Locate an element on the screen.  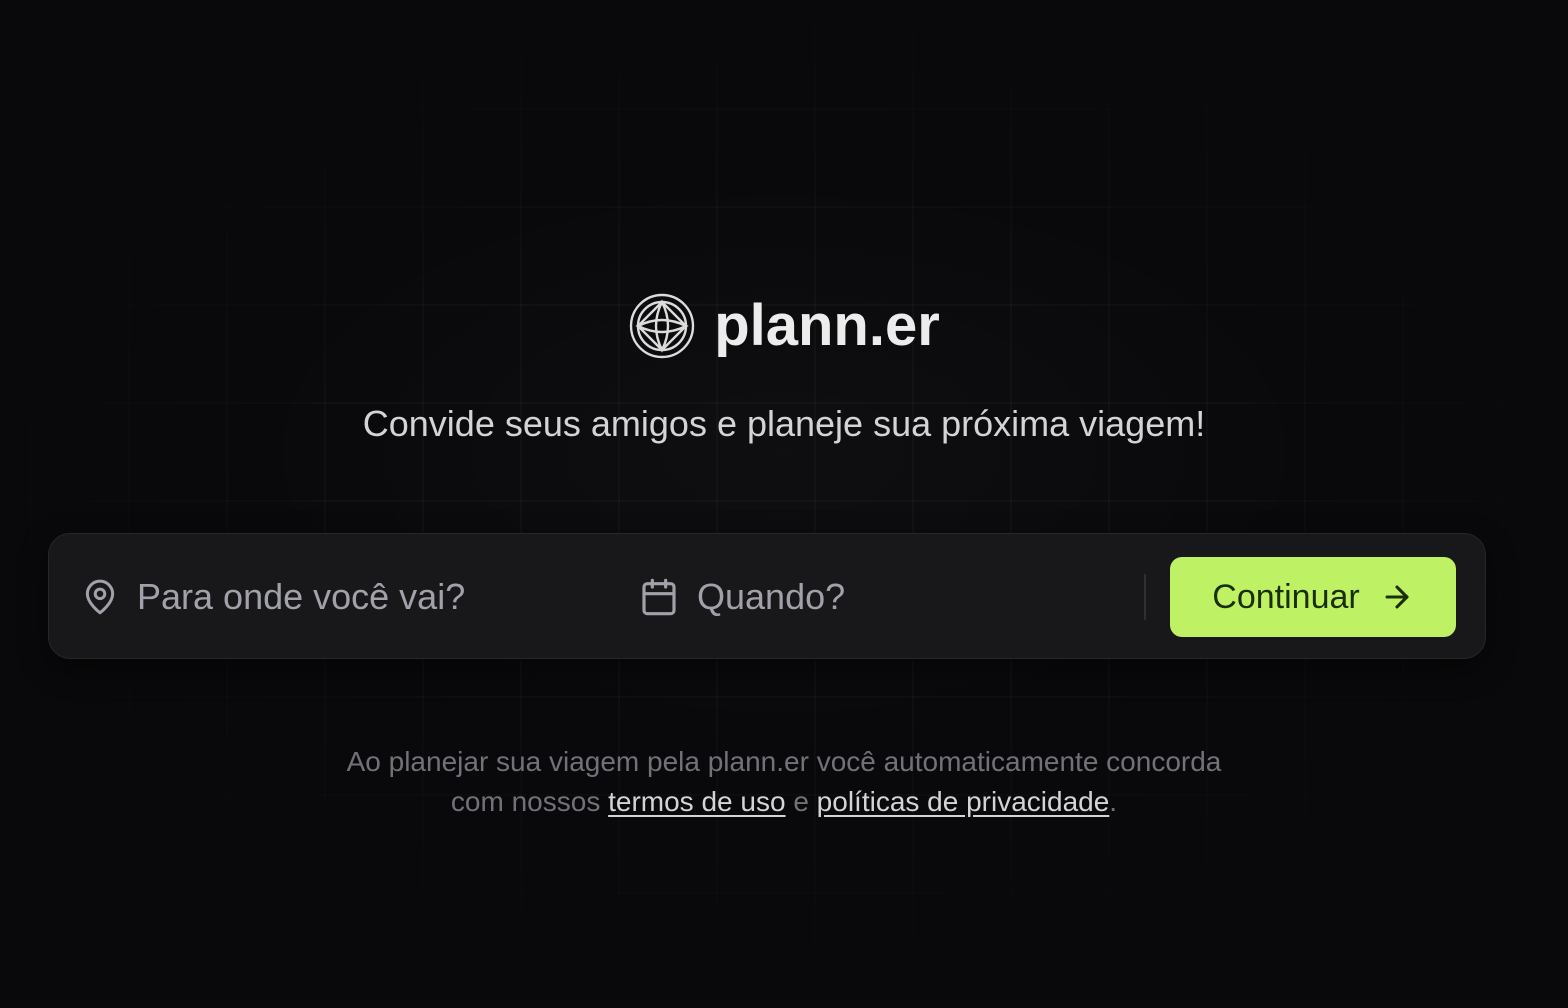
arrow-right-icon is located at coordinates (1397, 597).